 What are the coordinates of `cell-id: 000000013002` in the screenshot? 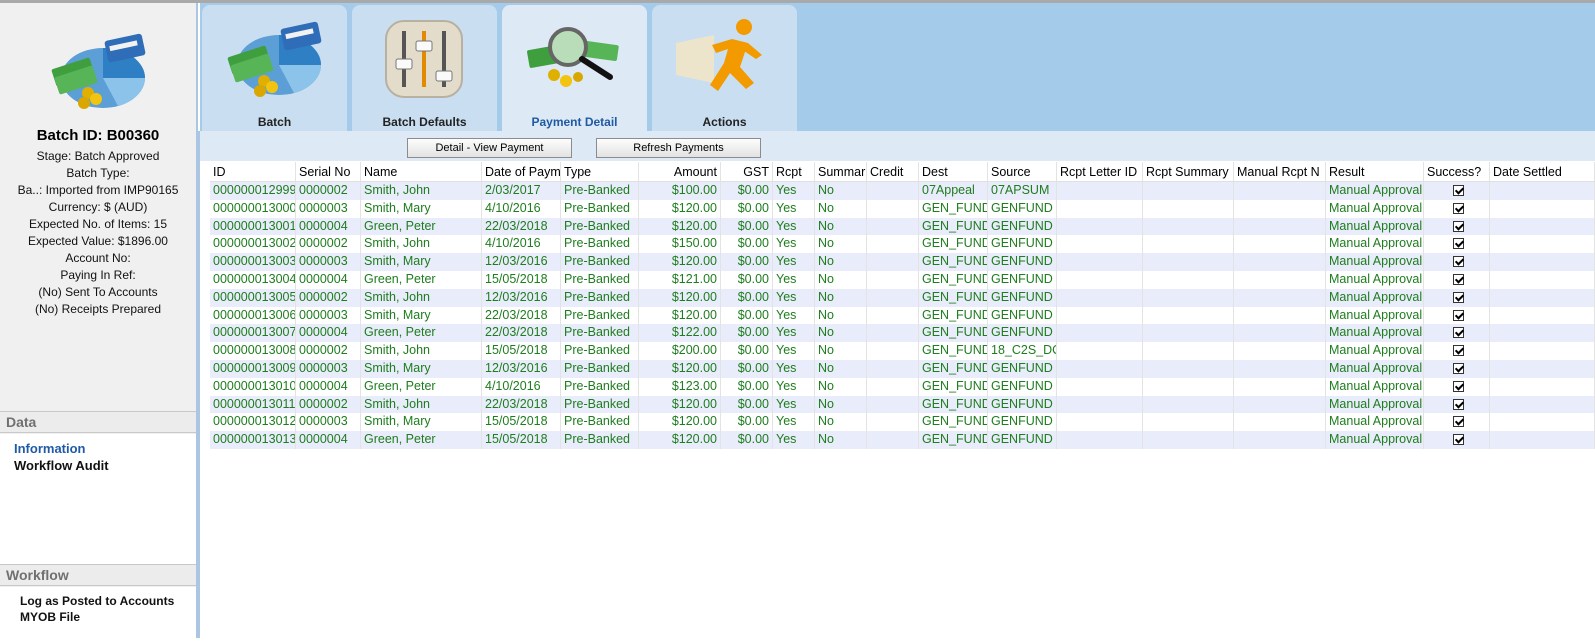 It's located at (253, 244).